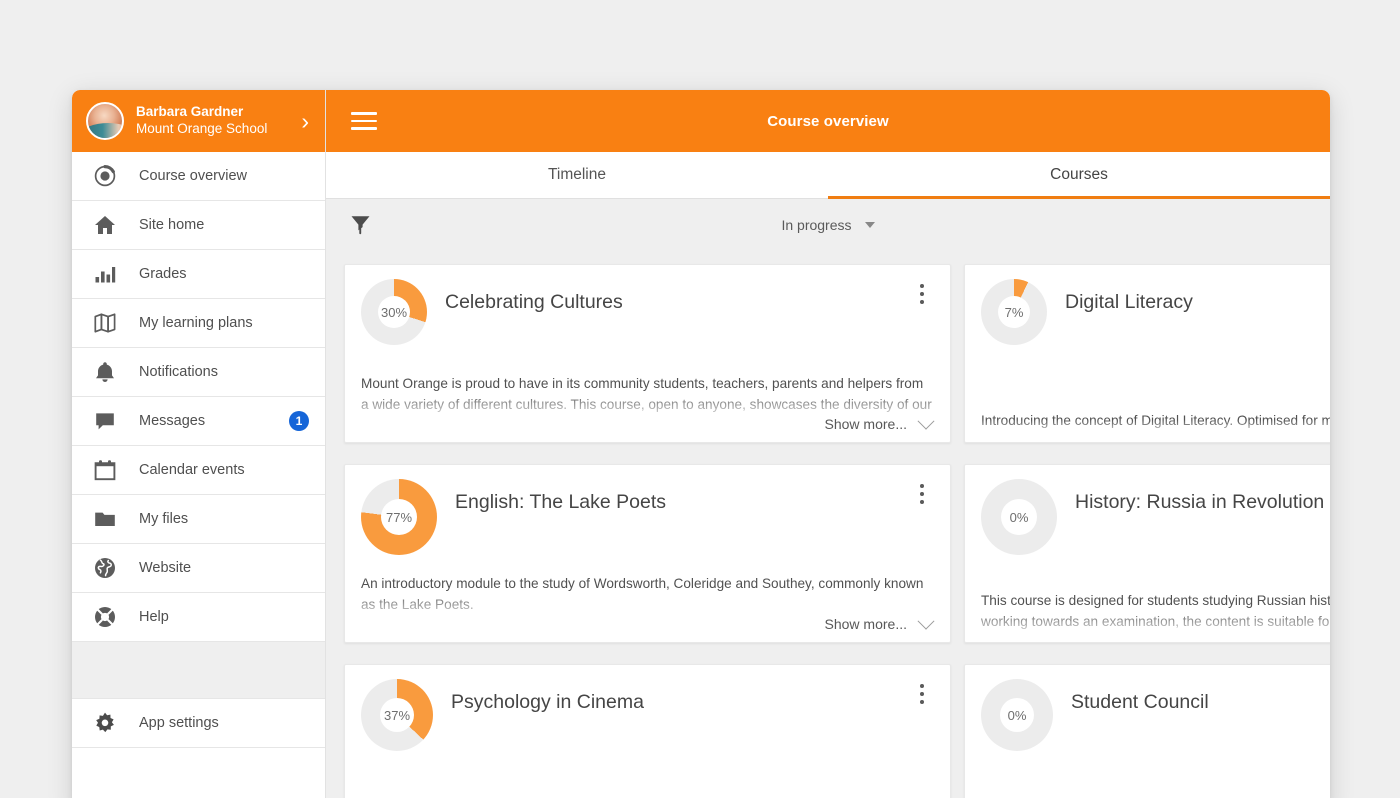 The width and height of the screenshot is (1400, 798). I want to click on course-card: 37% Psychology in Cinema, so click(647, 731).